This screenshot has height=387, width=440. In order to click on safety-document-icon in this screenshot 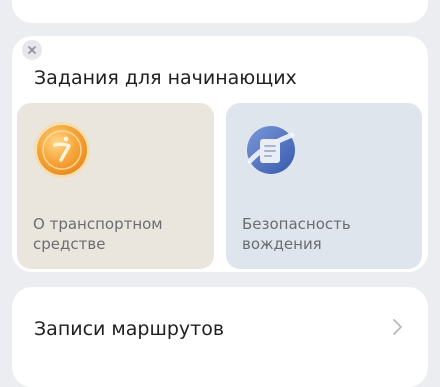, I will do `click(271, 150)`.